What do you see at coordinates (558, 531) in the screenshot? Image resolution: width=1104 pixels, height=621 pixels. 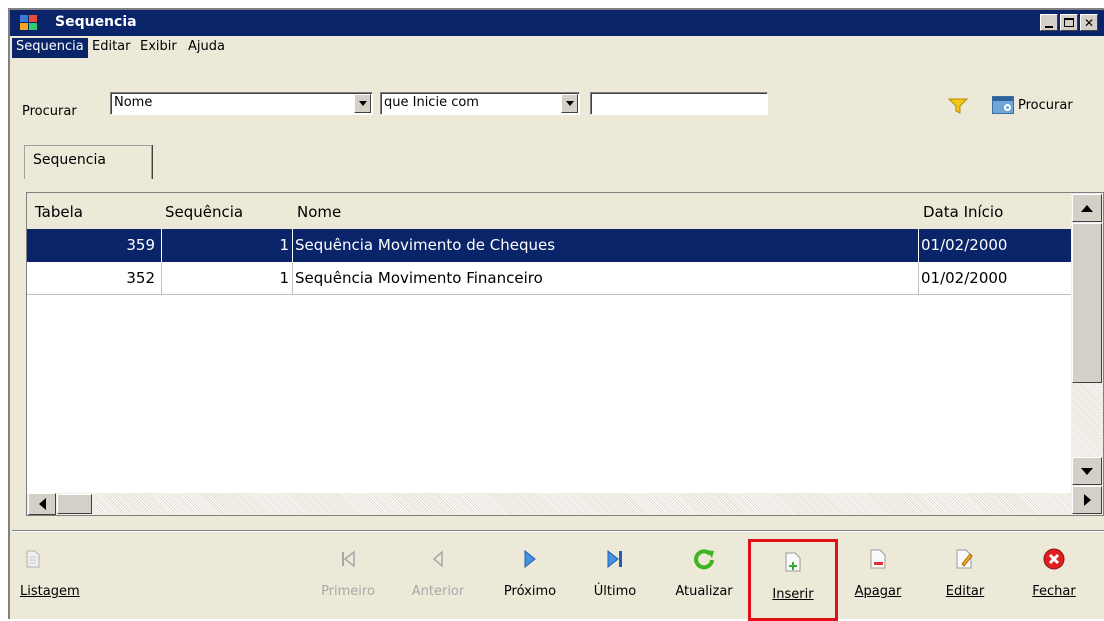 I see `toolbar-separator` at bounding box center [558, 531].